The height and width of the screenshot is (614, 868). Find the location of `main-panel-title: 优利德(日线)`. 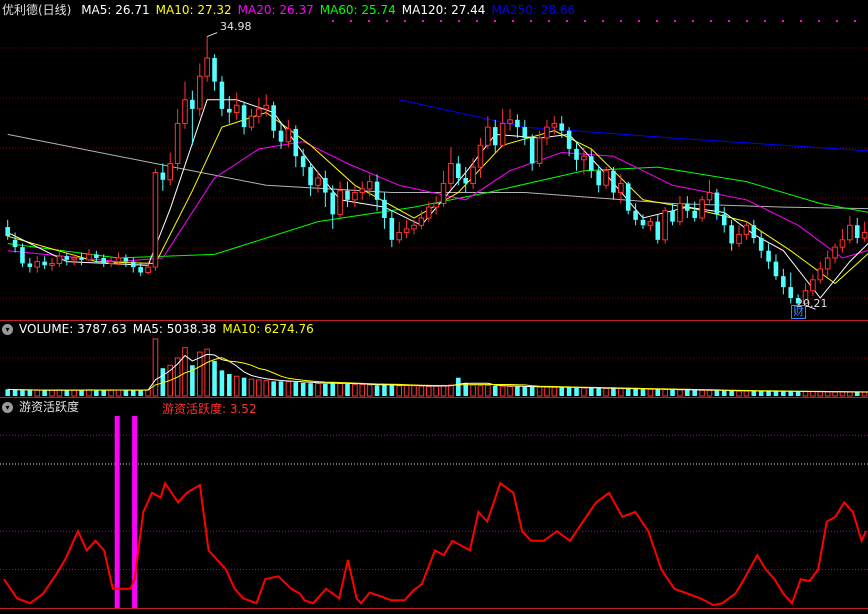

main-panel-title: 优利德(日线) is located at coordinates (37, 10).